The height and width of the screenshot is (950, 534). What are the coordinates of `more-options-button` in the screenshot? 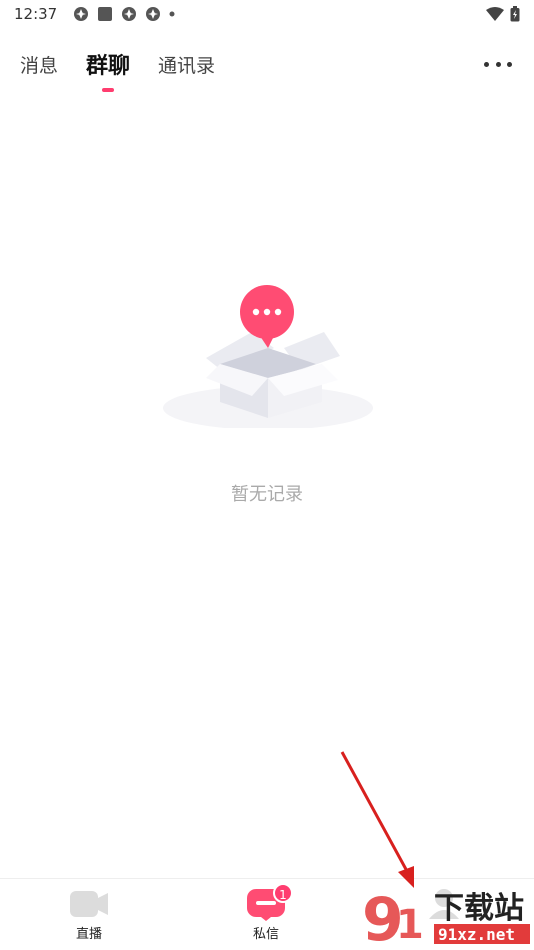 It's located at (498, 64).